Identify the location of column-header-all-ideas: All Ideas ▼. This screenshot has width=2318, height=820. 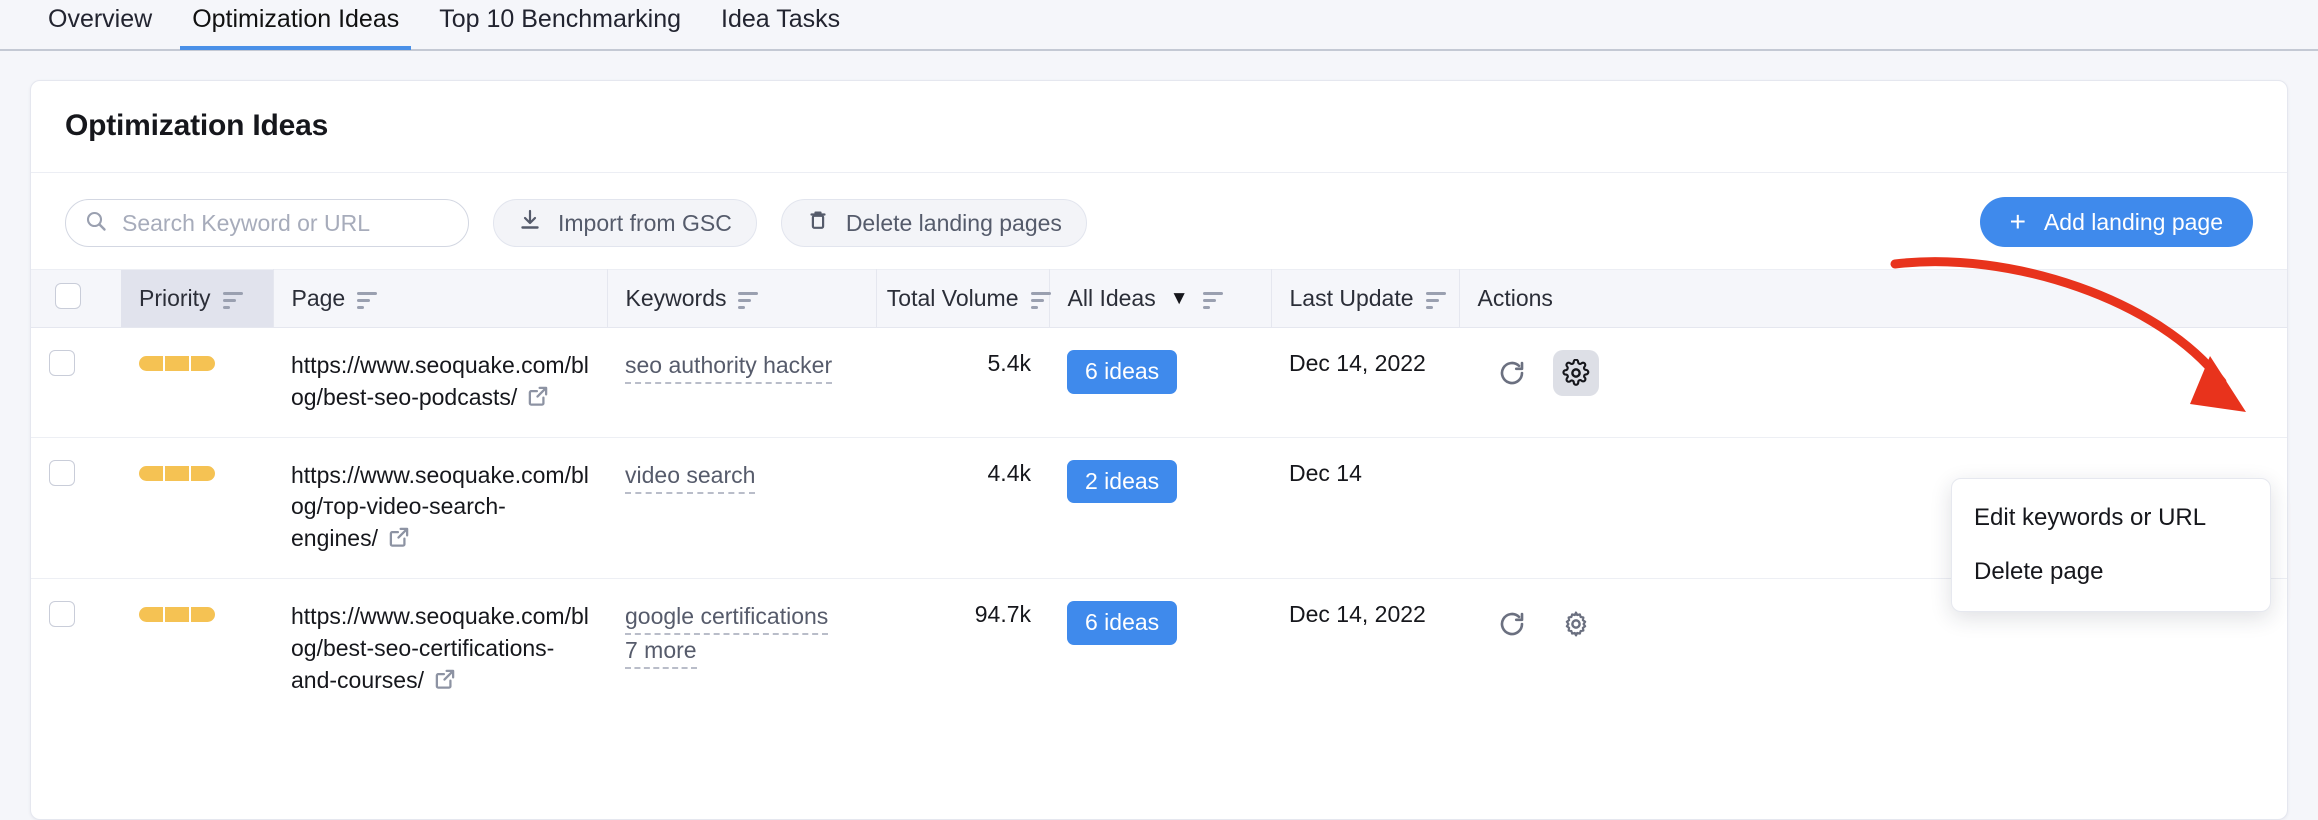
(1160, 298).